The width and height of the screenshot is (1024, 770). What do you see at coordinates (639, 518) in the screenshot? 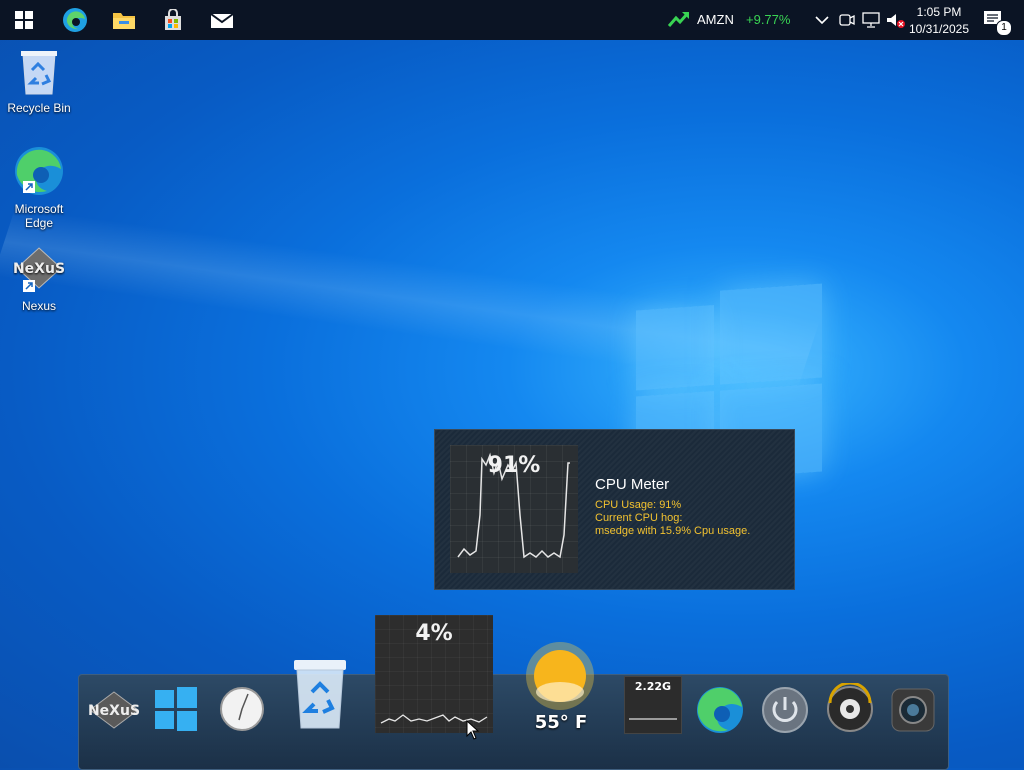
I see `cpu-hog-label: Current CPU hog:` at bounding box center [639, 518].